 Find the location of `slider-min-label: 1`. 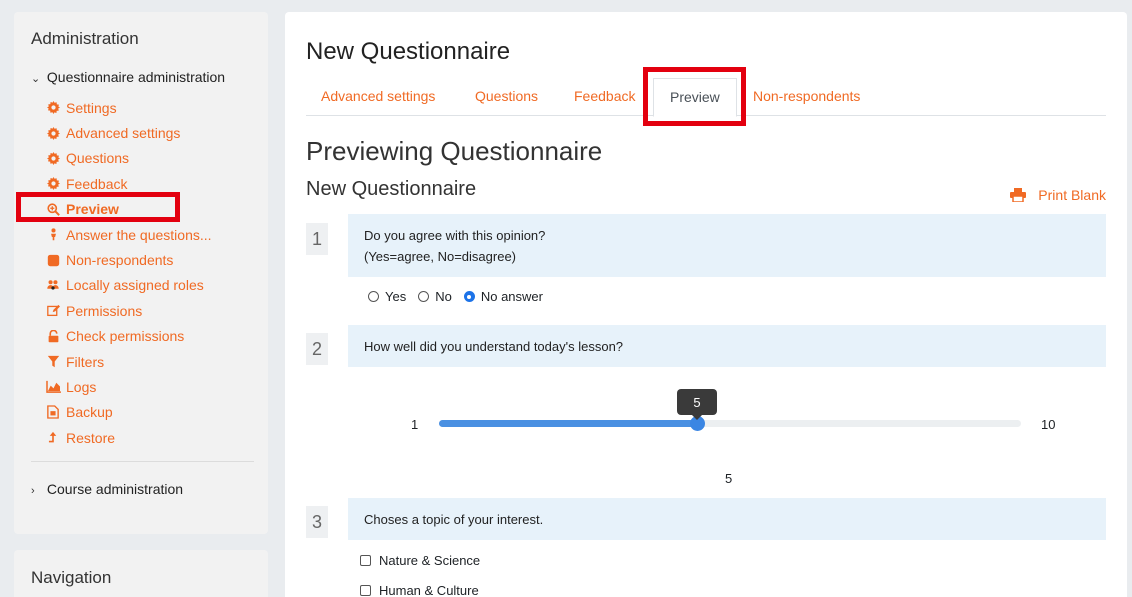

slider-min-label: 1 is located at coordinates (415, 424).